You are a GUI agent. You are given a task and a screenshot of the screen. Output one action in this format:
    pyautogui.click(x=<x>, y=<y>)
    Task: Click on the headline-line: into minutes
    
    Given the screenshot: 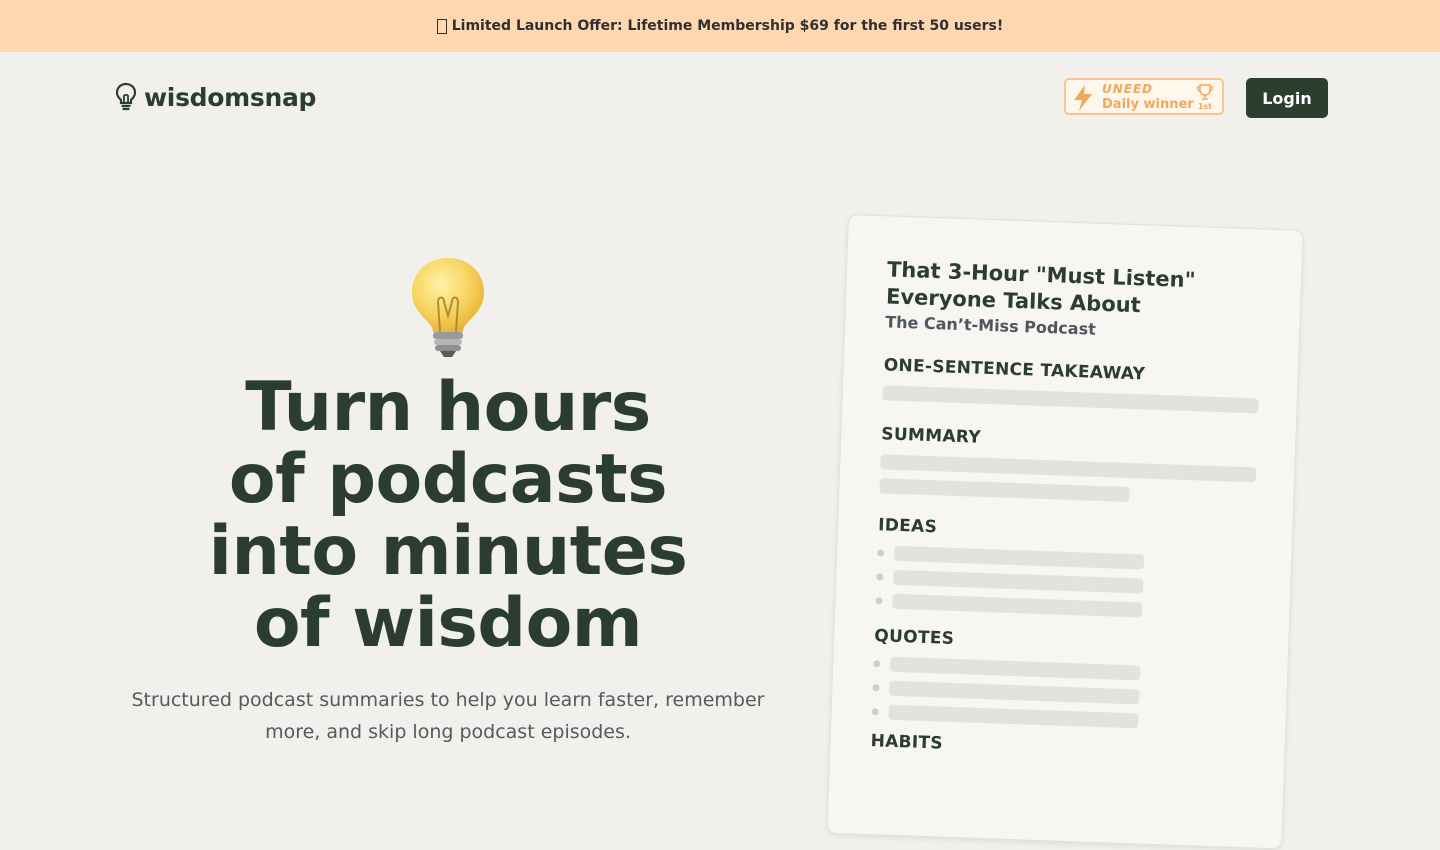 What is the action you would take?
    pyautogui.click(x=448, y=551)
    